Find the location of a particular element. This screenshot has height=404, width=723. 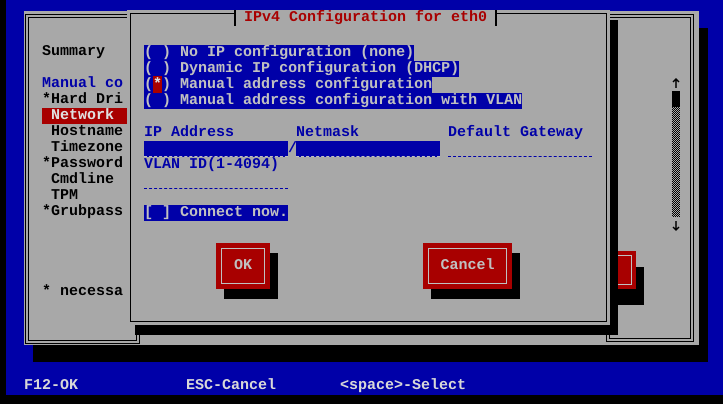

scrollbar is located at coordinates (676, 155).